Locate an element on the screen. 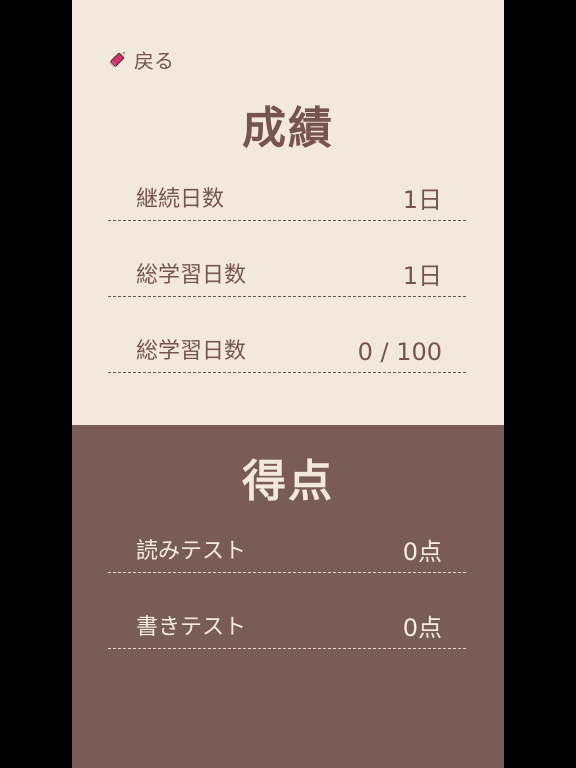 This screenshot has height=768, width=576. back-label: 戻る is located at coordinates (154, 60).